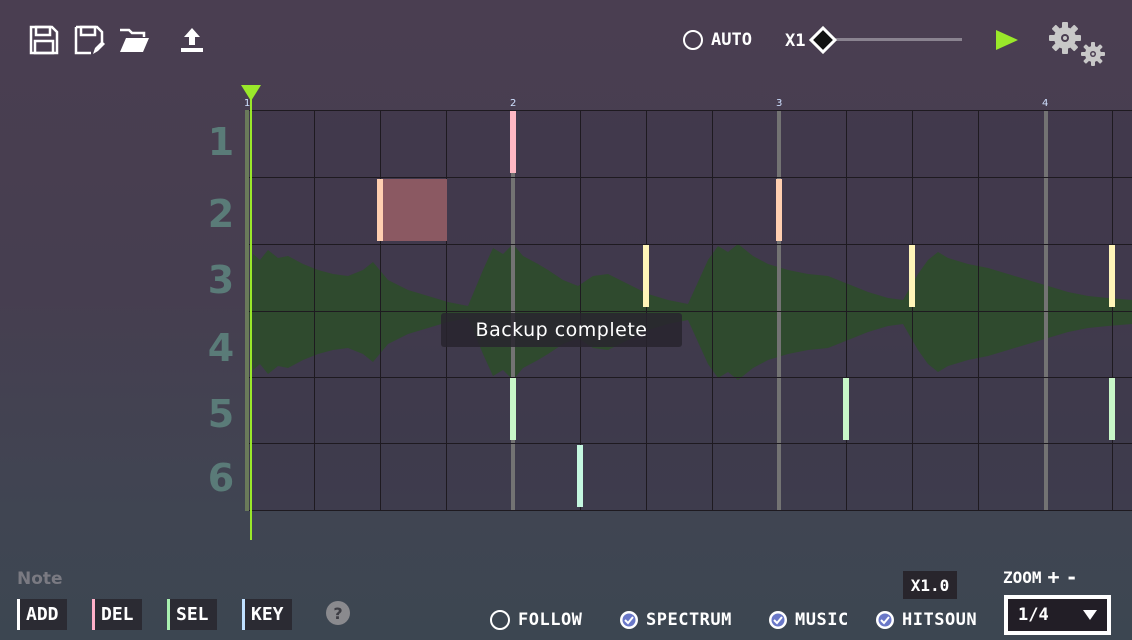 This screenshot has width=1132, height=640. I want to click on help-button: ?, so click(338, 613).